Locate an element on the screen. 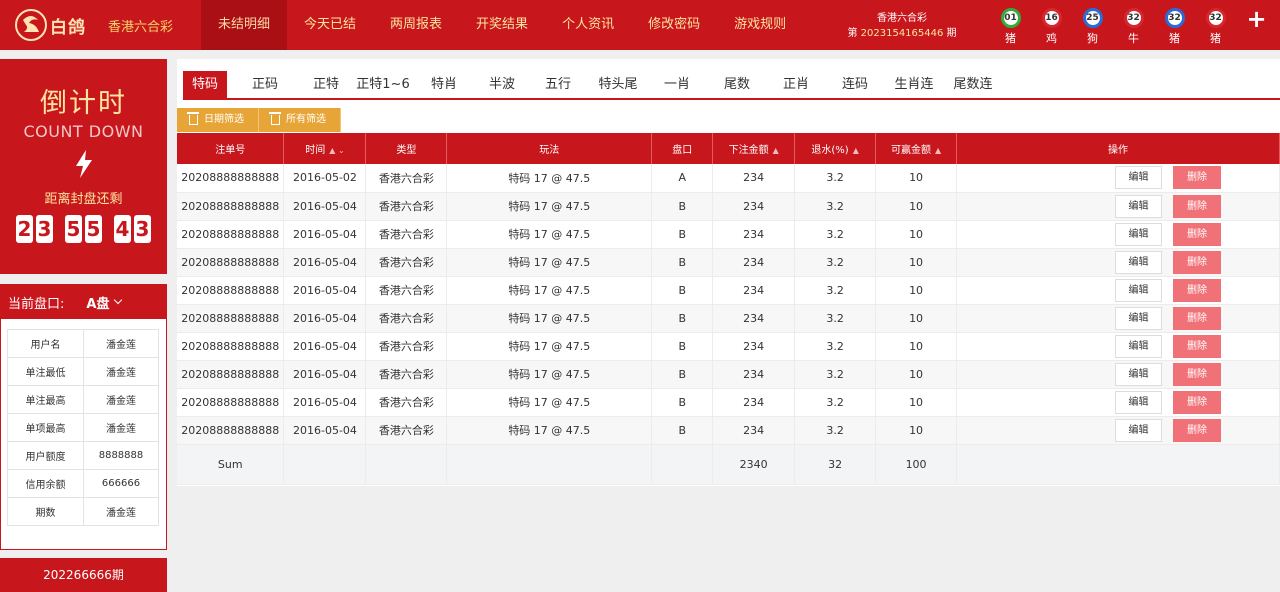 This screenshot has width=1280, height=592. period-line: 第 2023154165446 期 is located at coordinates (902, 33).